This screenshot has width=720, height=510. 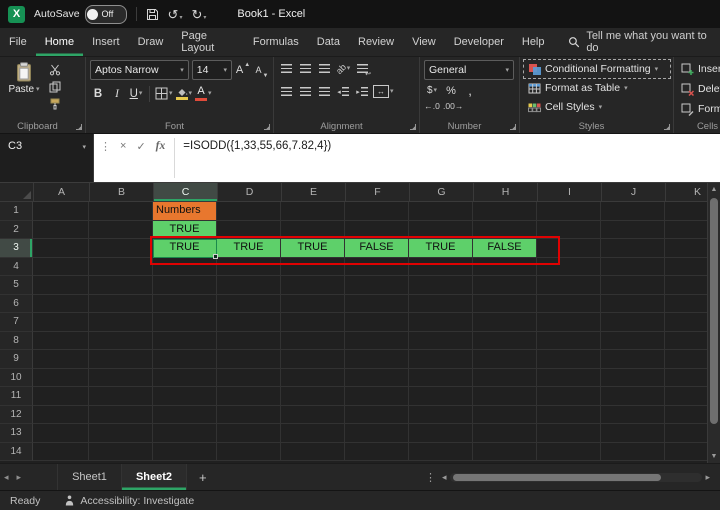 I want to click on vertical-scroll-thumb, so click(x=714, y=311).